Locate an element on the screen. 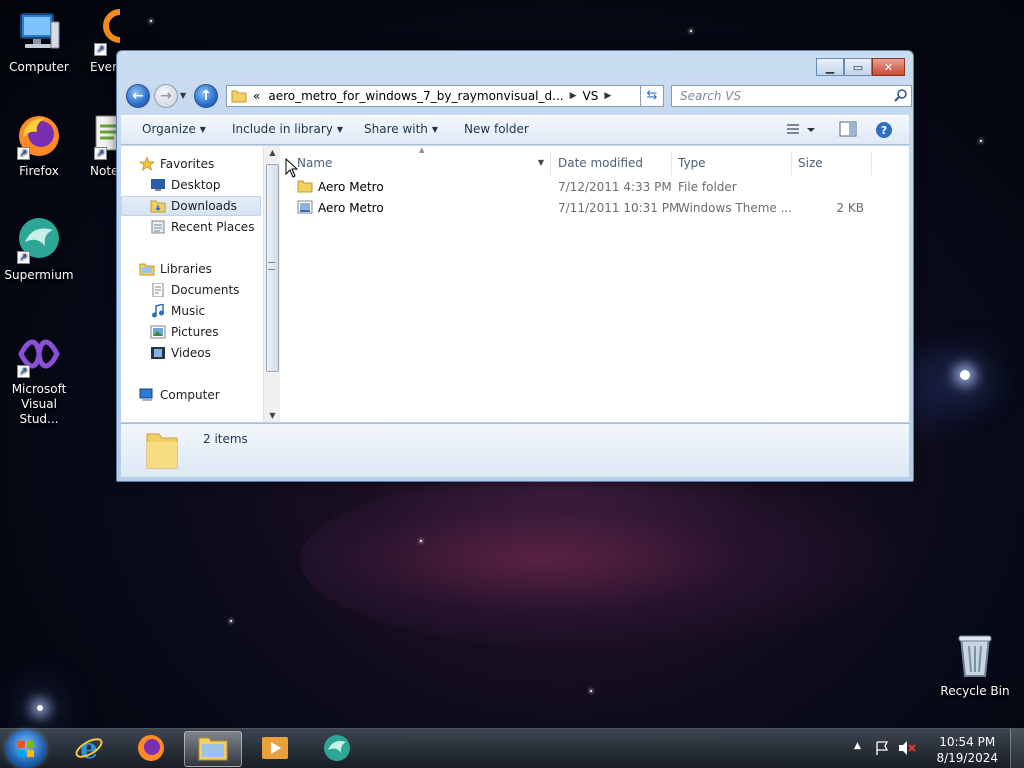 This screenshot has width=1024, height=768. nav-recent-places: Recent Places is located at coordinates (191, 227).